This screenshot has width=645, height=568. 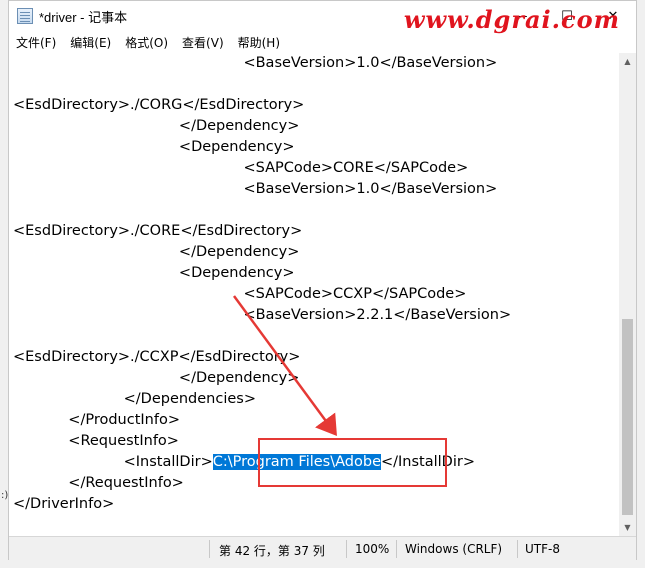 What do you see at coordinates (542, 549) in the screenshot?
I see `encoding: UTF-8` at bounding box center [542, 549].